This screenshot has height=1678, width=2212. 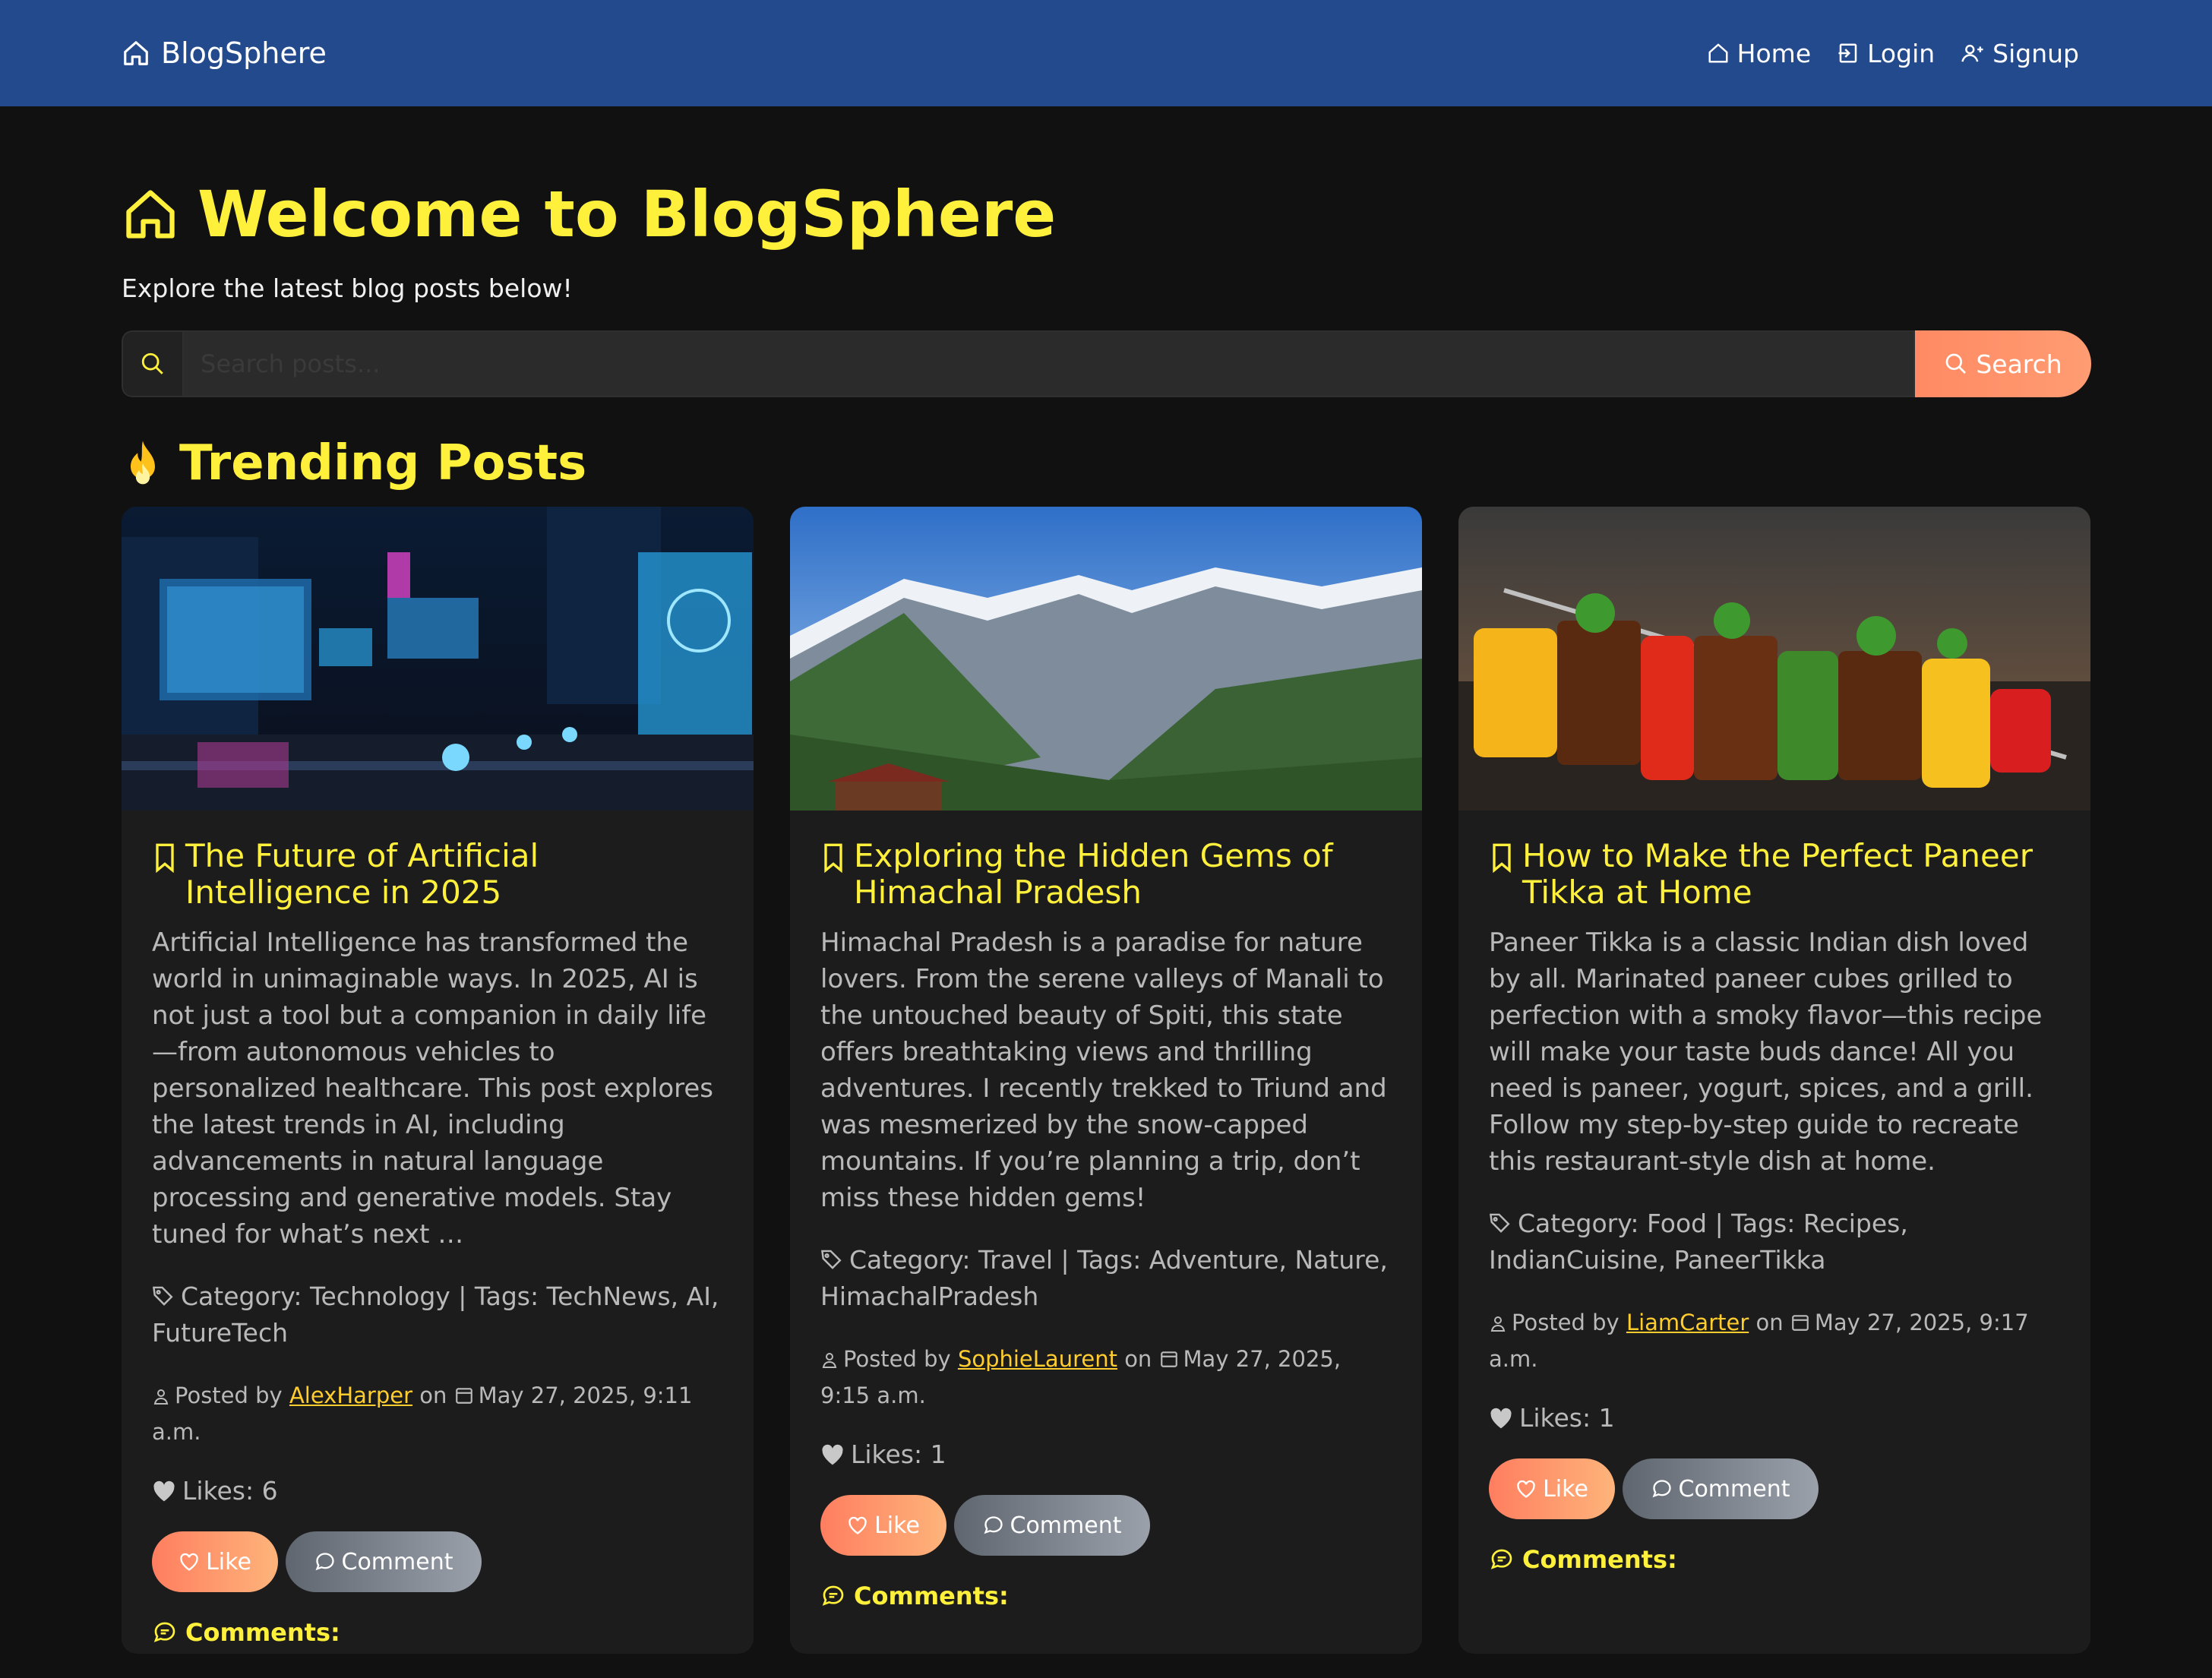 What do you see at coordinates (627, 214) in the screenshot?
I see `page-title-text: Welcome to BlogSphere` at bounding box center [627, 214].